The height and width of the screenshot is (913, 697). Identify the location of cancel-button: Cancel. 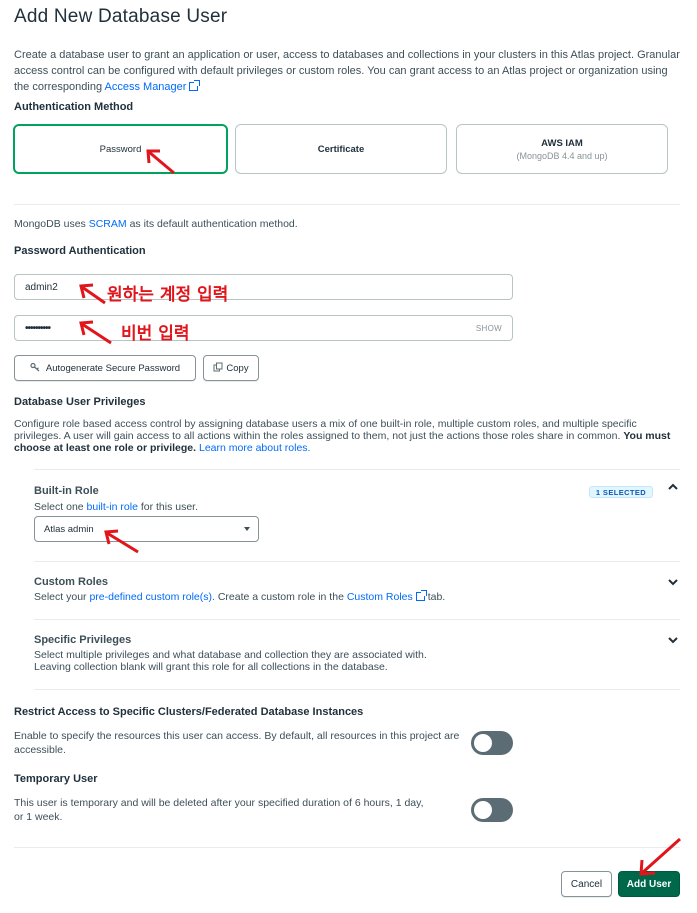
(586, 884).